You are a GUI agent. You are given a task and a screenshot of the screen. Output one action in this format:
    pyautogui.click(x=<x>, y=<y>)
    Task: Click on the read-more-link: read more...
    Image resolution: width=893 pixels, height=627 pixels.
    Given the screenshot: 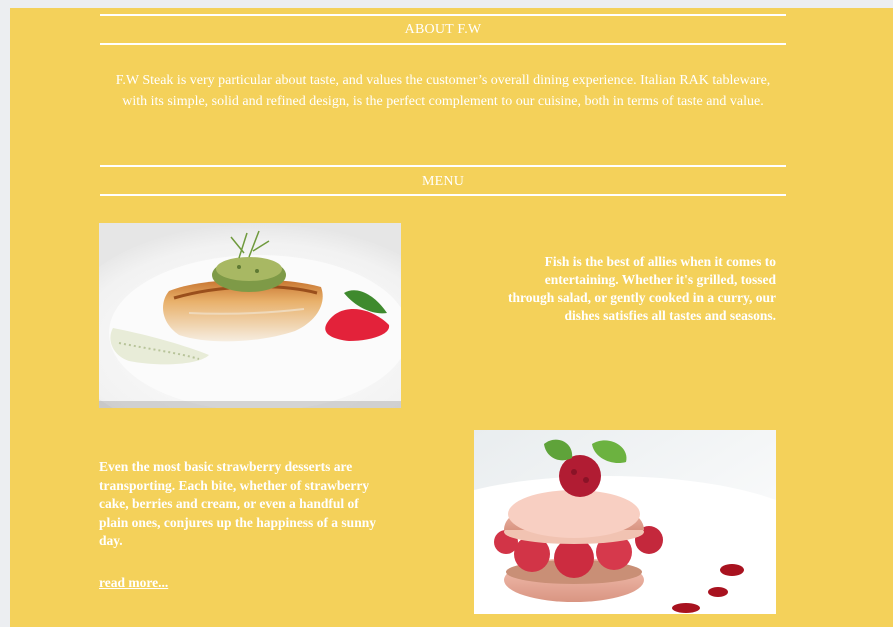 What is the action you would take?
    pyautogui.click(x=133, y=583)
    